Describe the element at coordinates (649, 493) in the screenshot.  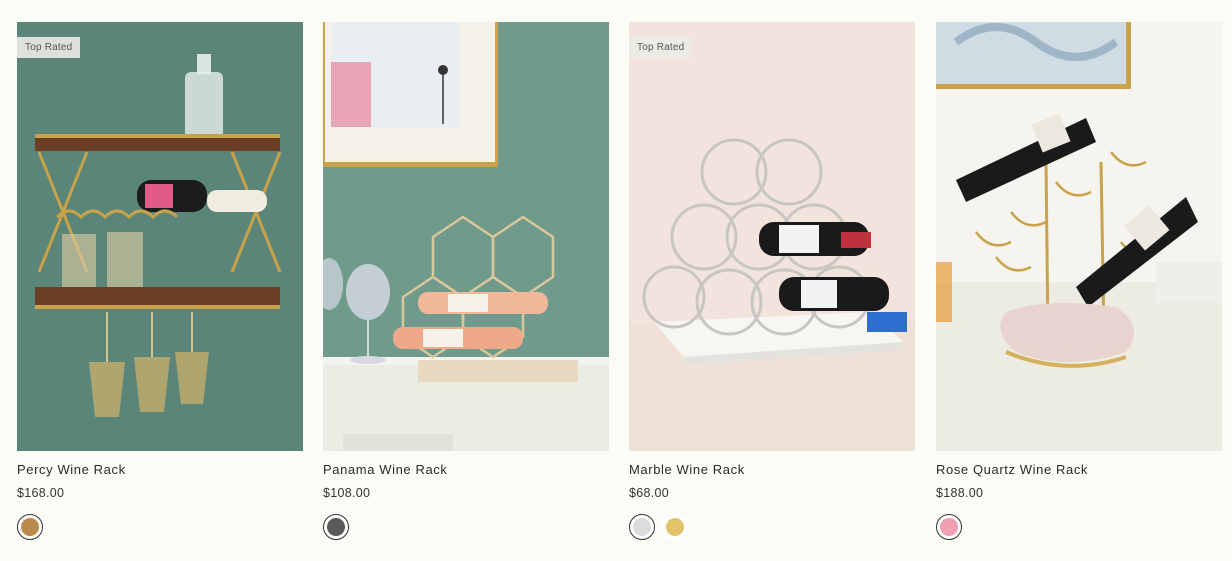
I see `product-price: $68.00` at that location.